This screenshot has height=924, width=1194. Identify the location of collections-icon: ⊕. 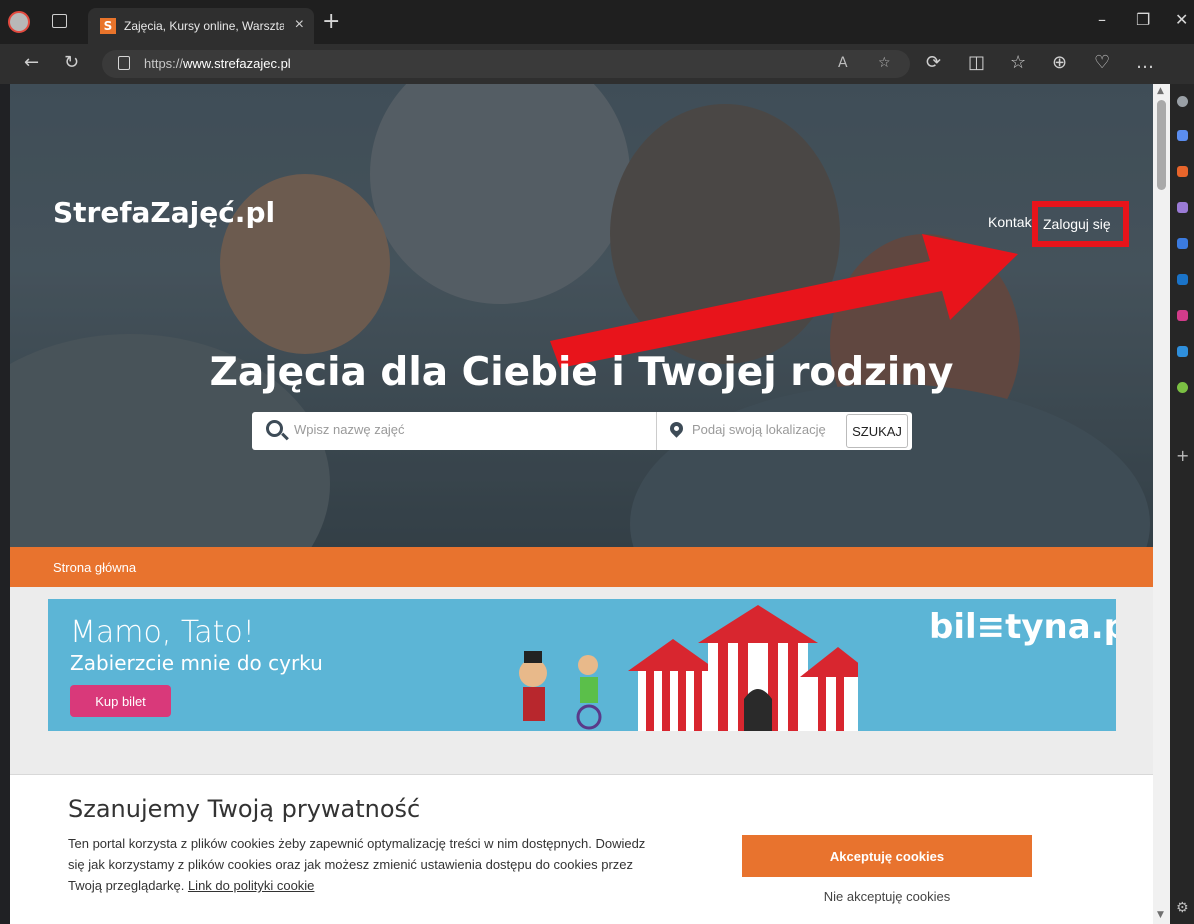
(1059, 62).